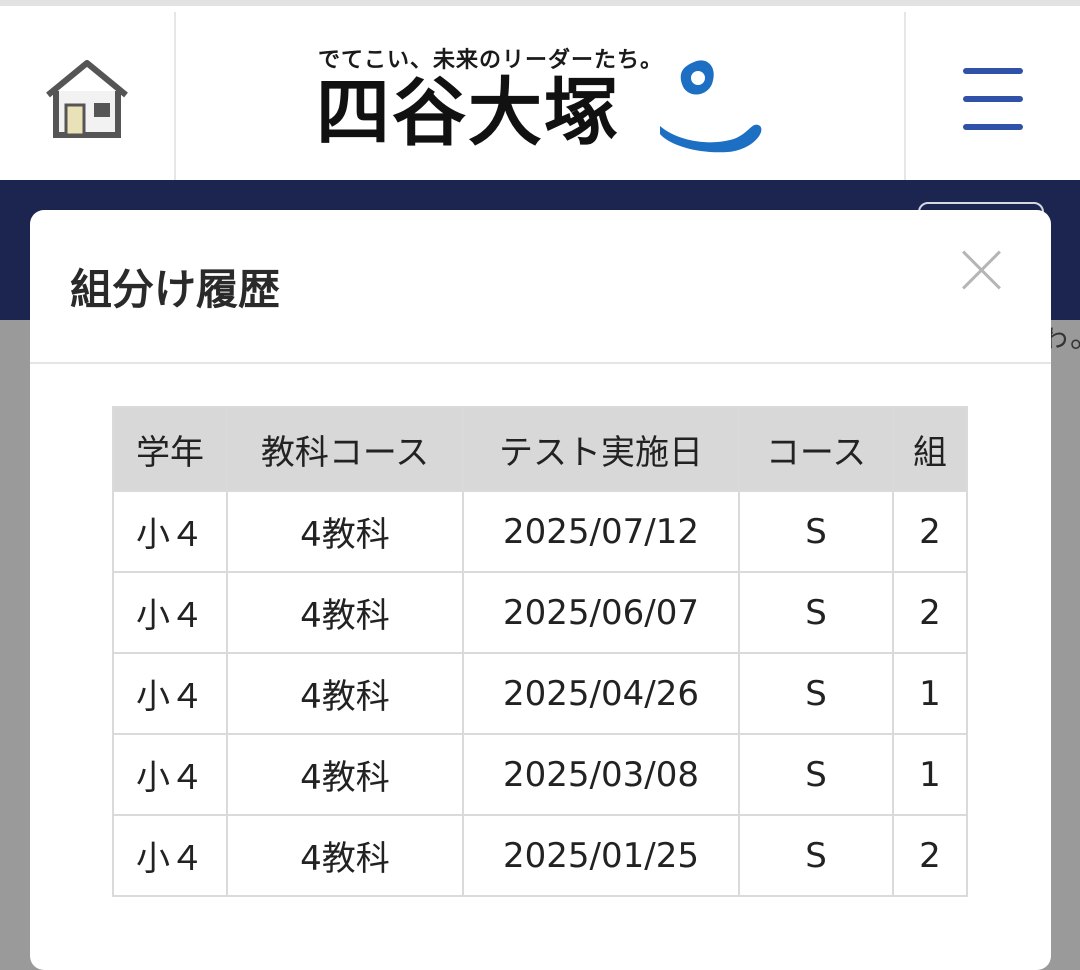 Image resolution: width=1080 pixels, height=970 pixels. I want to click on hamburger-menu-icon, so click(993, 99).